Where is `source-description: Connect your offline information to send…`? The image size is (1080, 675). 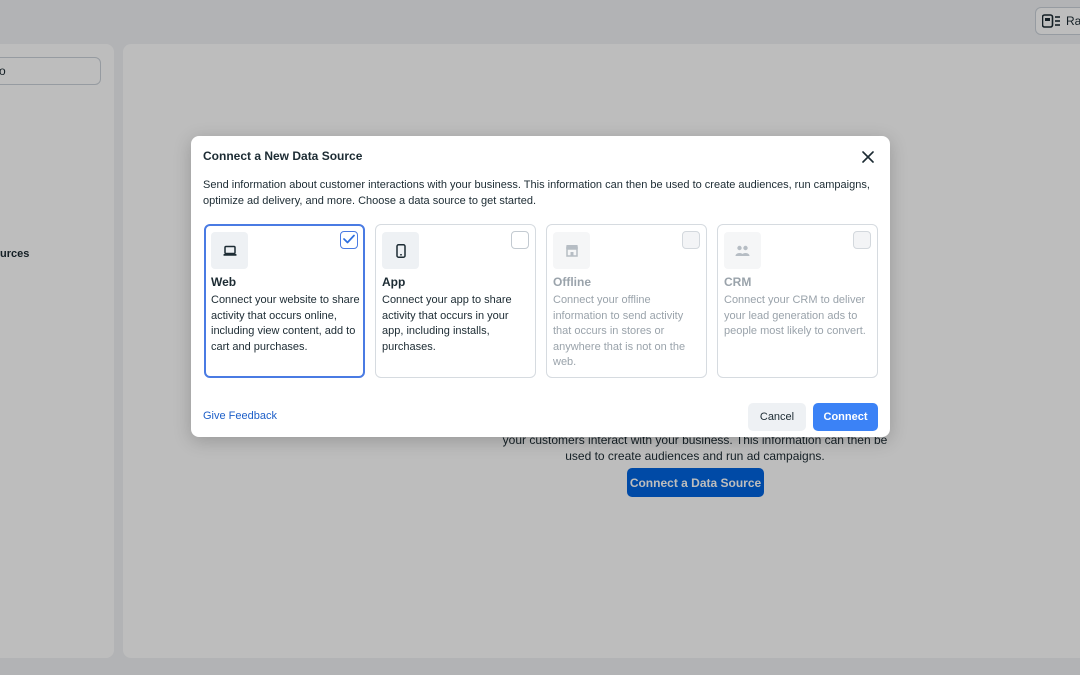 source-description: Connect your offline information to send… is located at coordinates (619, 331).